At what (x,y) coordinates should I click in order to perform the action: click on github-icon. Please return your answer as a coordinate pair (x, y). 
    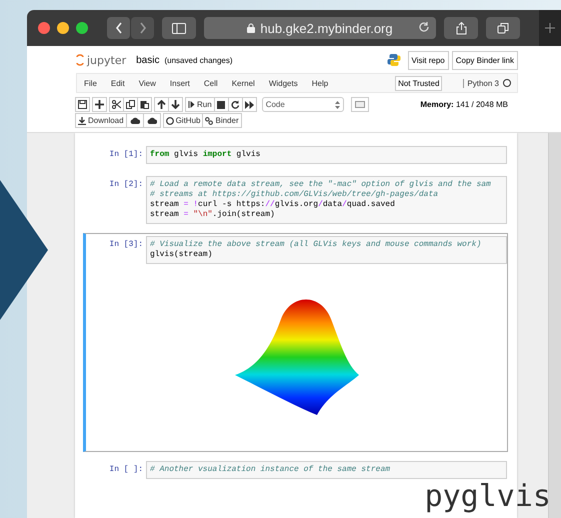
    Looking at the image, I should click on (170, 120).